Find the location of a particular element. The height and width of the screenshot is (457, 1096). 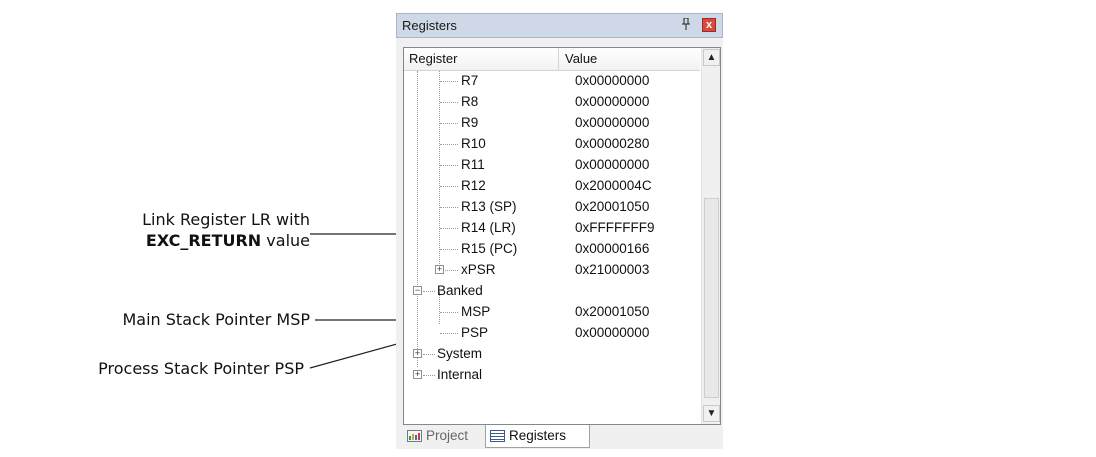

tab-project: Project is located at coordinates (445, 436).